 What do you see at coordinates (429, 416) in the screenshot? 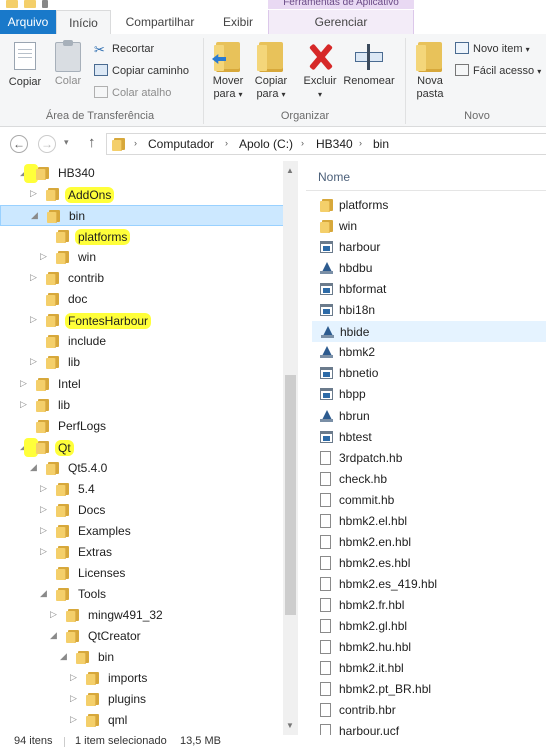
I see `file-row: hbrun` at bounding box center [429, 416].